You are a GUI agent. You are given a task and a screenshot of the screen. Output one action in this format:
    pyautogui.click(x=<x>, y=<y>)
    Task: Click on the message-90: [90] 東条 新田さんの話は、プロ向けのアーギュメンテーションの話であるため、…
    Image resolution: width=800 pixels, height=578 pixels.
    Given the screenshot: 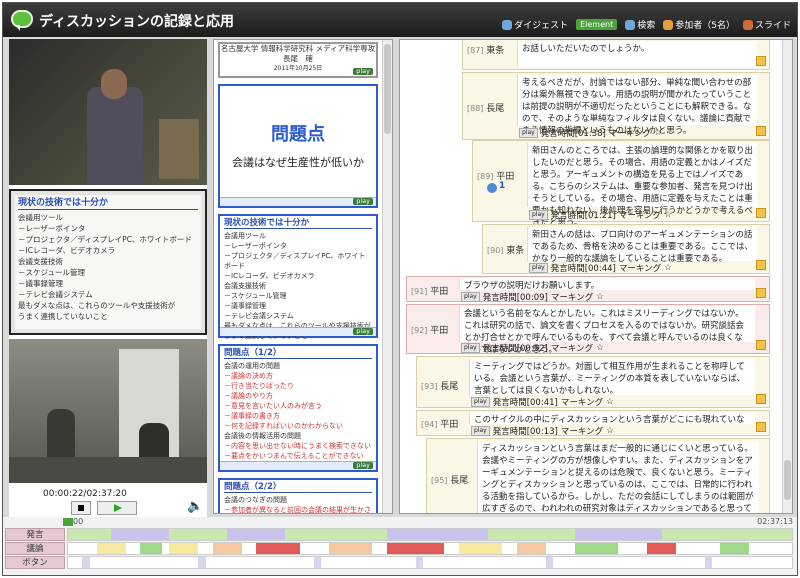 What is the action you would take?
    pyautogui.click(x=626, y=249)
    